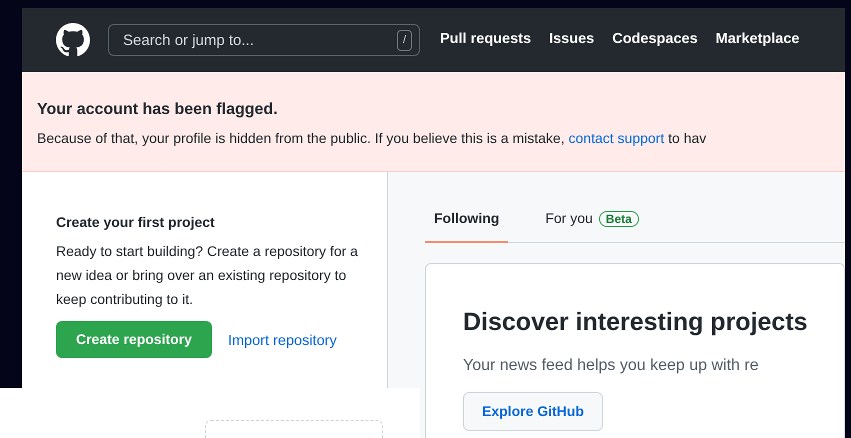 The width and height of the screenshot is (851, 438). I want to click on import-repository-link: Import repository, so click(282, 341).